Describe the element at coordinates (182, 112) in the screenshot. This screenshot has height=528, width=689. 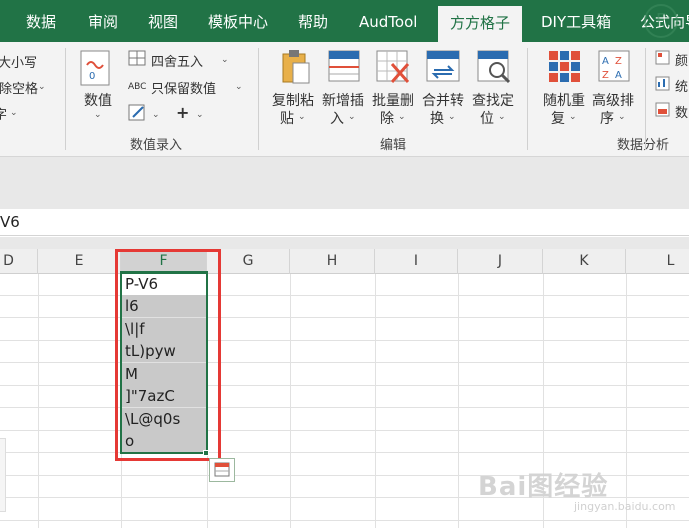
I see `plus-button: +` at that location.